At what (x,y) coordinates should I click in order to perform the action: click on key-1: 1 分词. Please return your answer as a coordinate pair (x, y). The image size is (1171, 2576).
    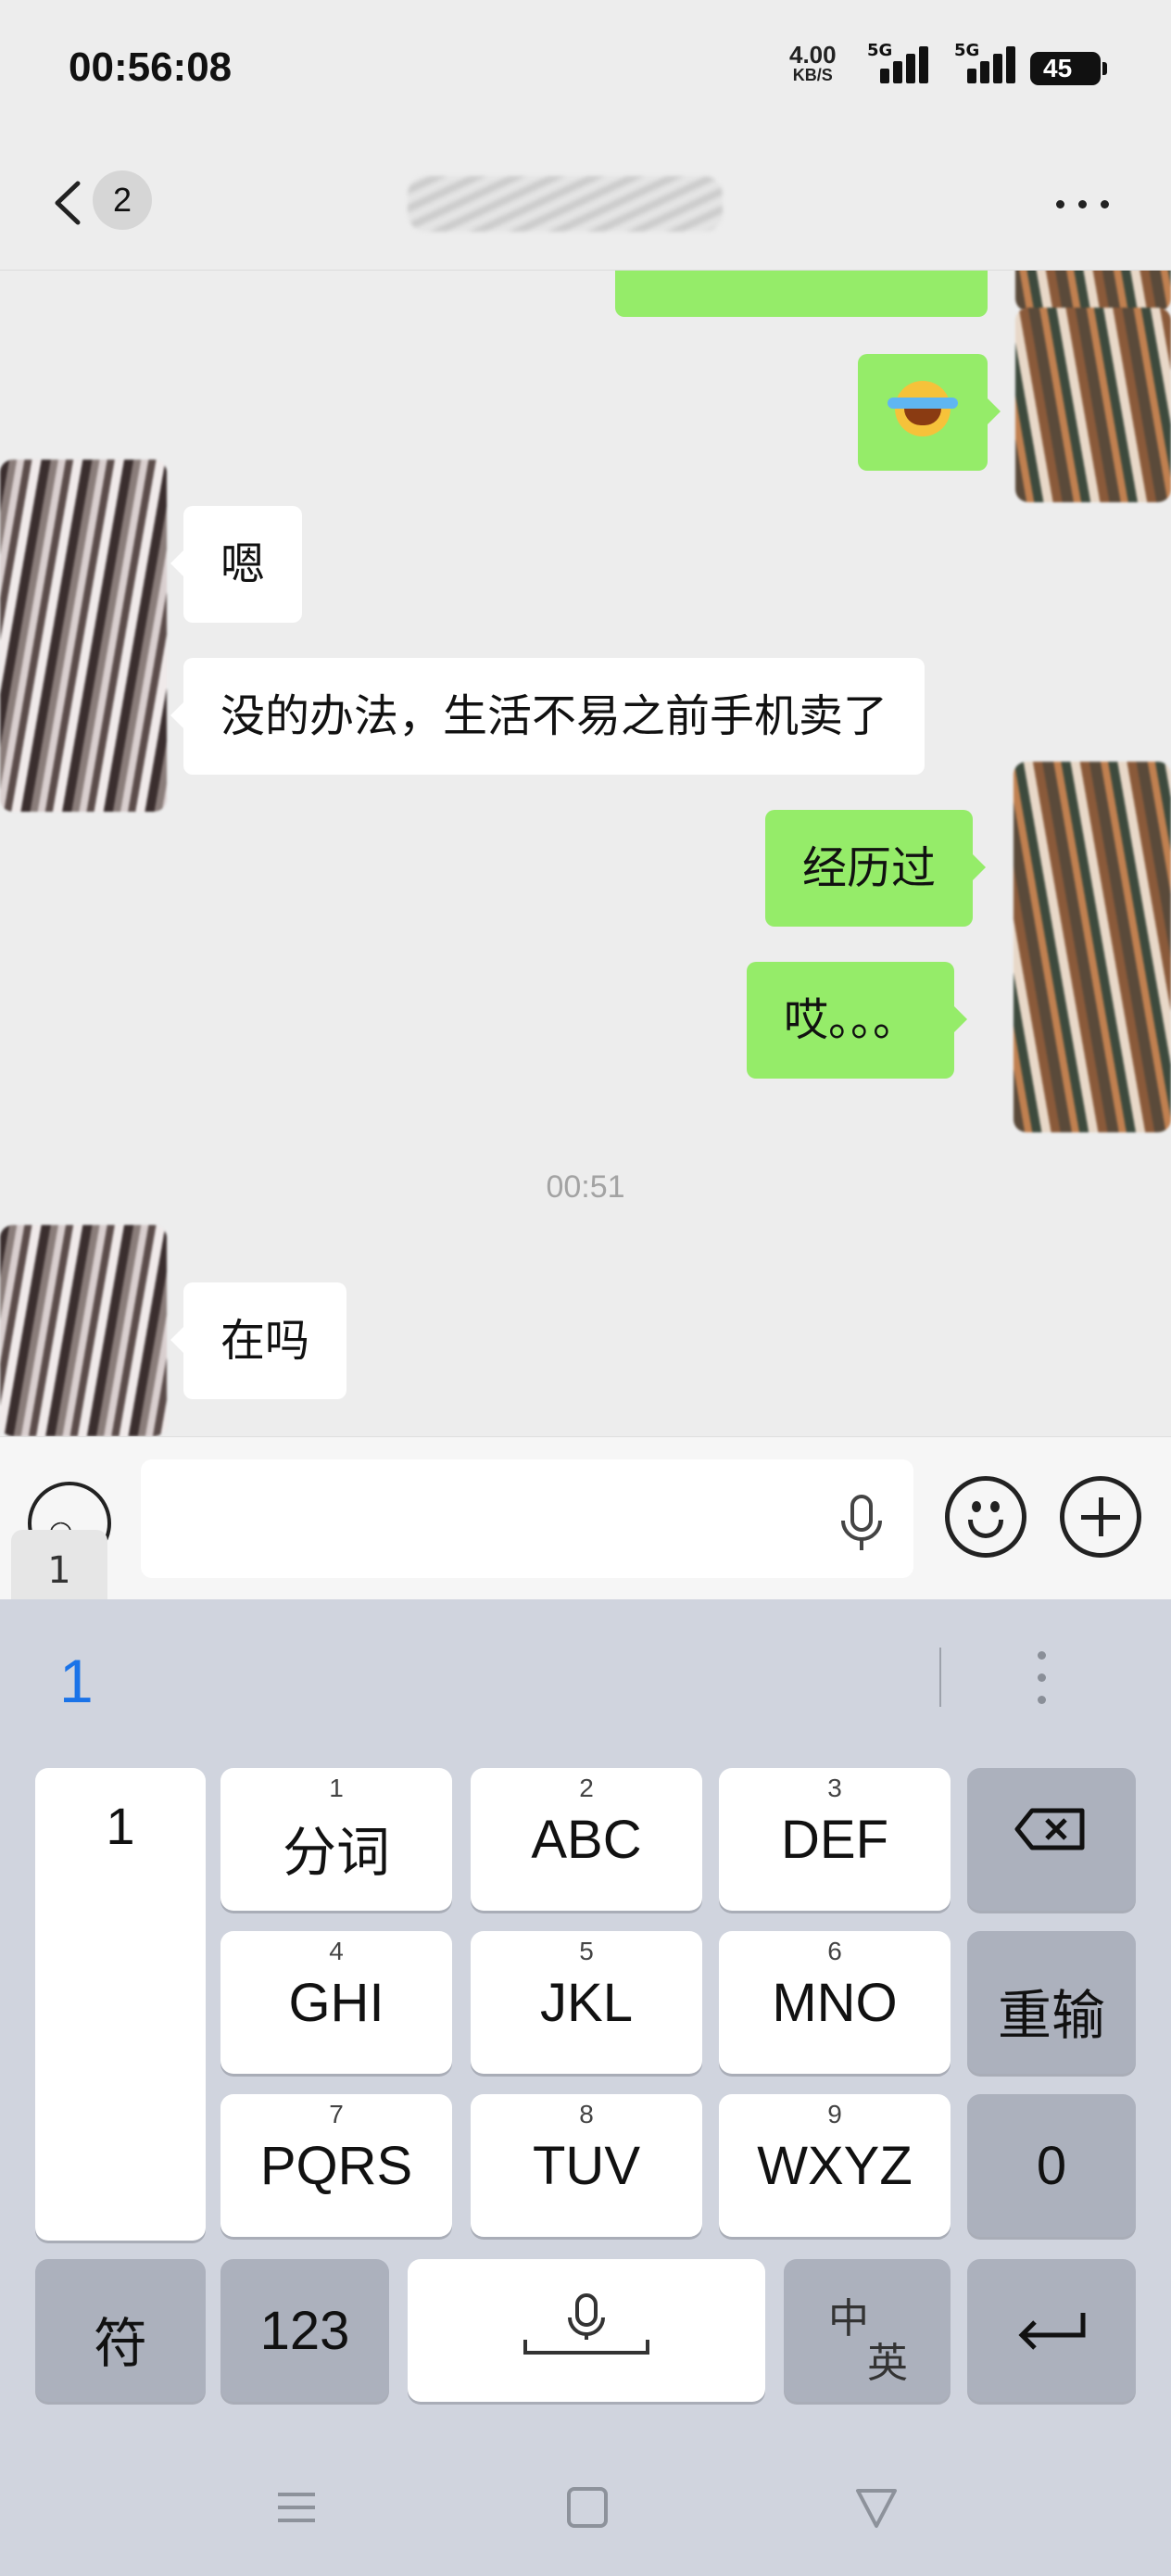
    Looking at the image, I should click on (336, 1839).